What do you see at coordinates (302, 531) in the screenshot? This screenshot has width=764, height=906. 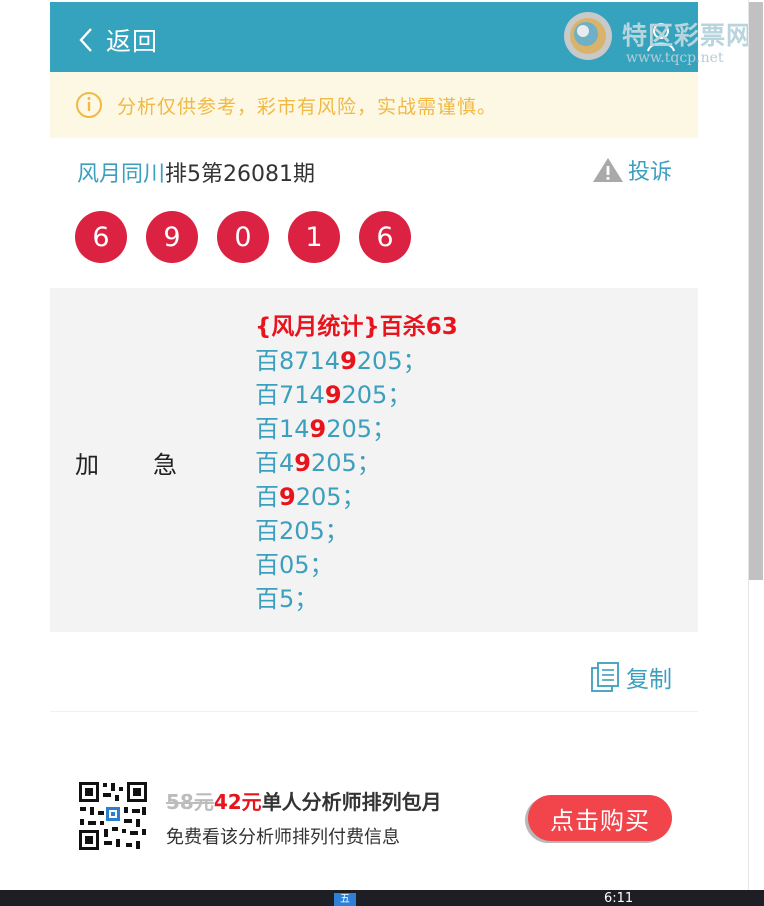 I see `line-text: 百205；` at bounding box center [302, 531].